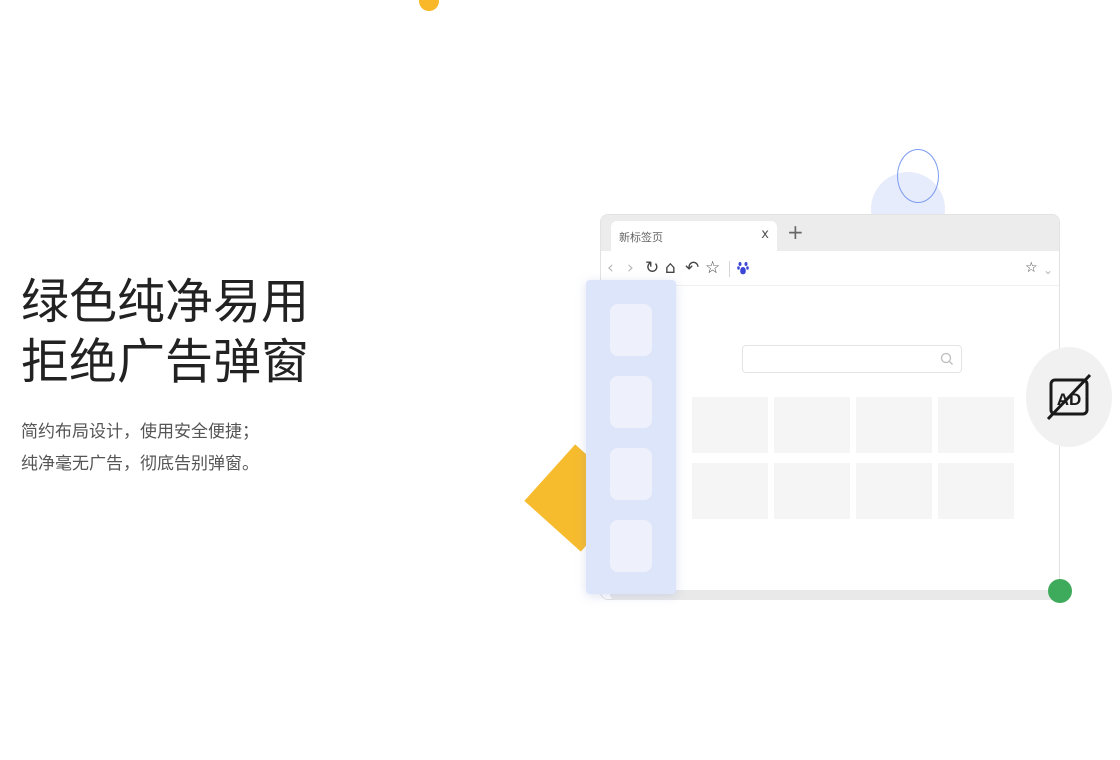  What do you see at coordinates (743, 268) in the screenshot?
I see `baidu-paw-icon` at bounding box center [743, 268].